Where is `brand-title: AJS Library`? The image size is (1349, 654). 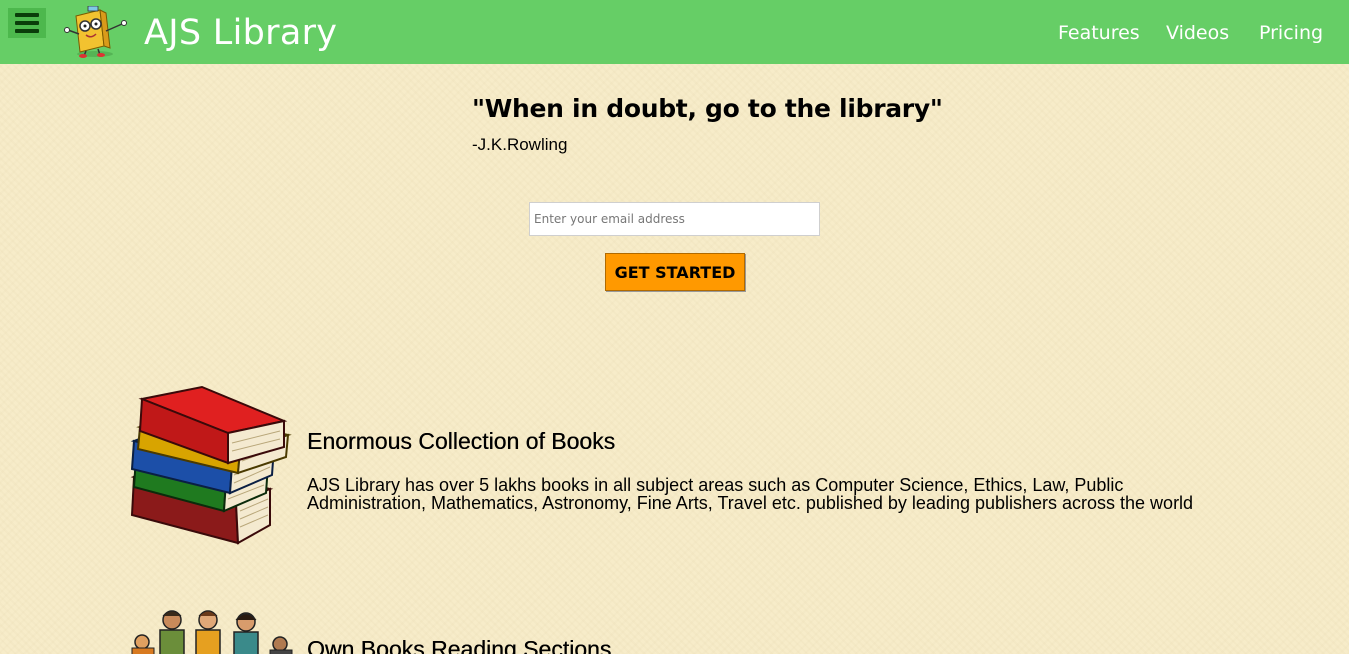 brand-title: AJS Library is located at coordinates (240, 33).